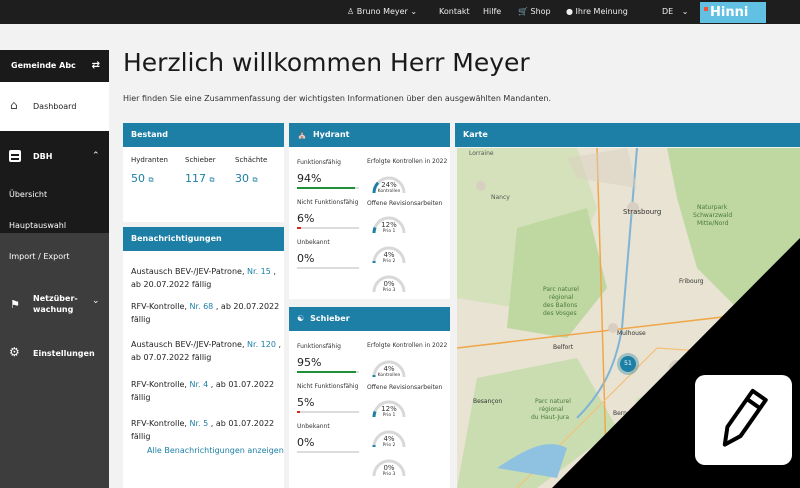  What do you see at coordinates (278, 344) in the screenshot?
I see `notification-text: ,` at bounding box center [278, 344].